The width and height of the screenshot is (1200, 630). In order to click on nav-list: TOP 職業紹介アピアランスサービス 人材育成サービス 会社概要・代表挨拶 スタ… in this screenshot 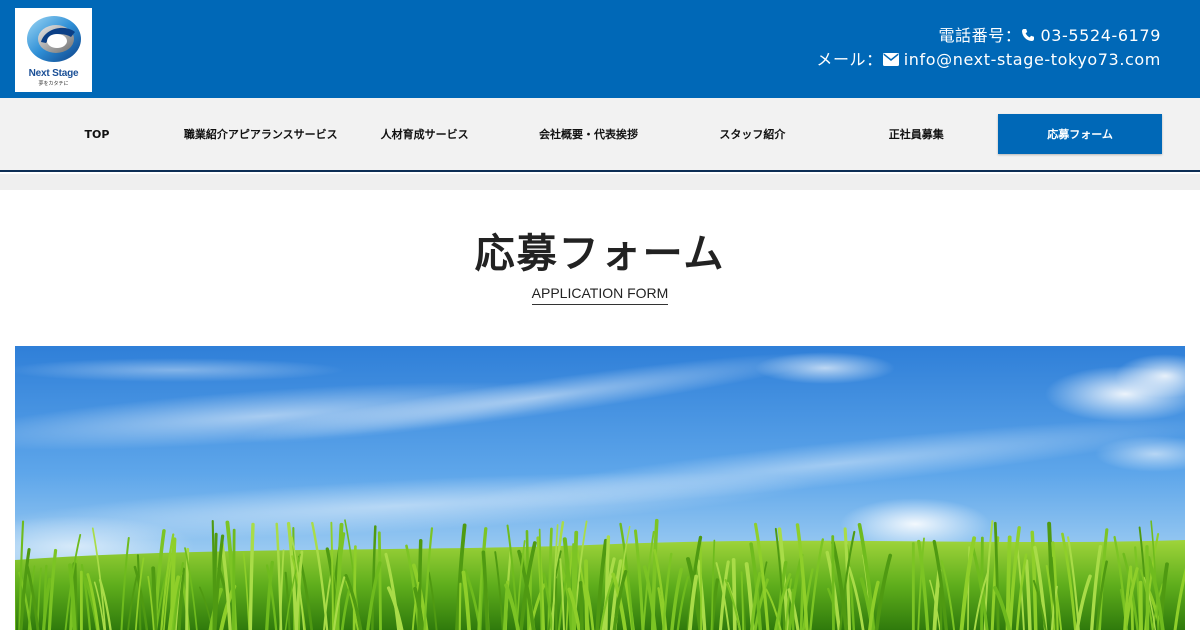, I will do `click(589, 134)`.